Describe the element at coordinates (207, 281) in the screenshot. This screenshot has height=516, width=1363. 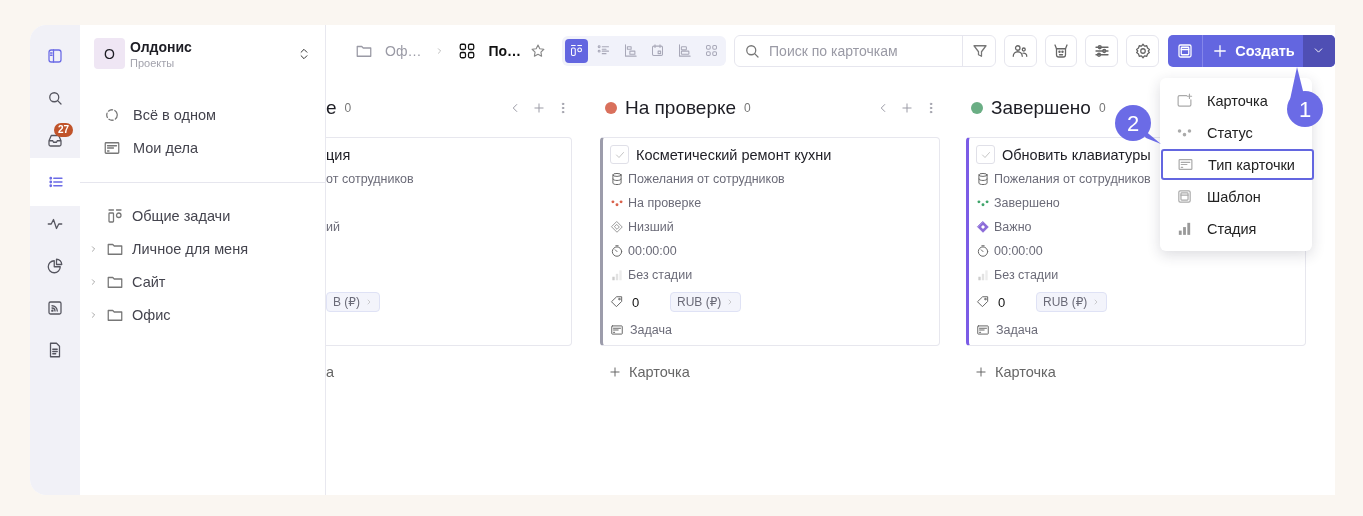
I see `tree-item: Сайт` at that location.